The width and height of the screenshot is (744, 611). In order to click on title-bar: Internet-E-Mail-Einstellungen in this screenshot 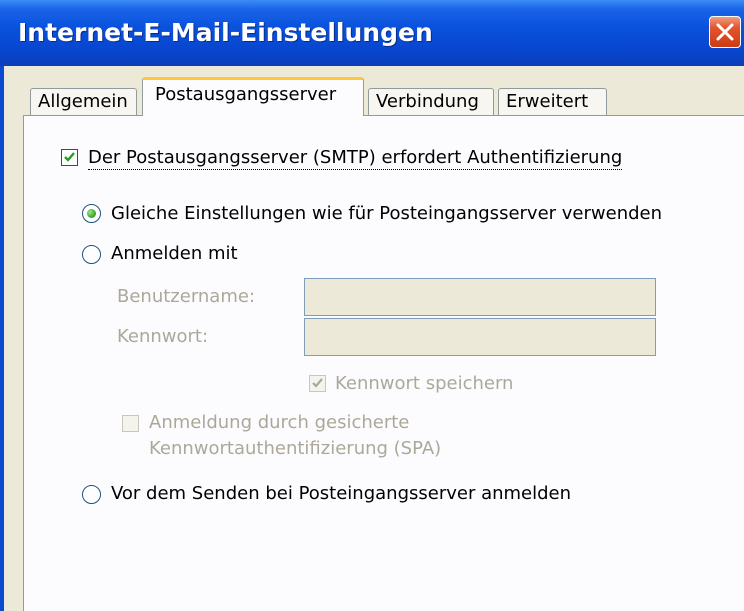, I will do `click(372, 33)`.